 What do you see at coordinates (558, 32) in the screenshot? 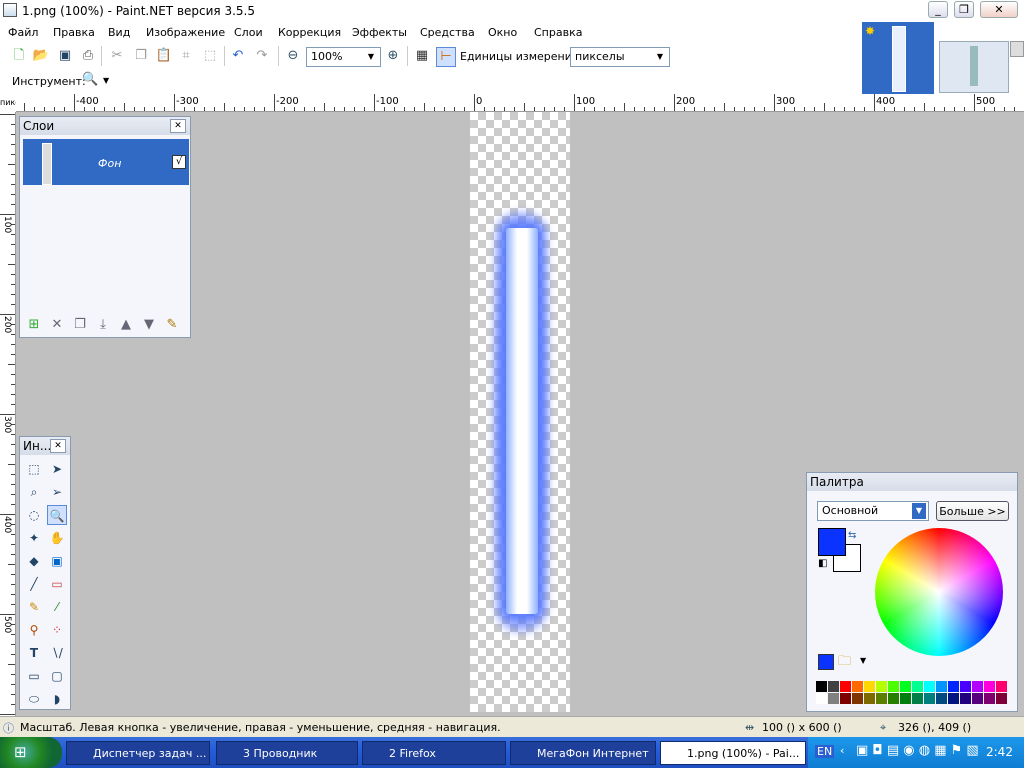
I see `menu-help: Справка` at bounding box center [558, 32].